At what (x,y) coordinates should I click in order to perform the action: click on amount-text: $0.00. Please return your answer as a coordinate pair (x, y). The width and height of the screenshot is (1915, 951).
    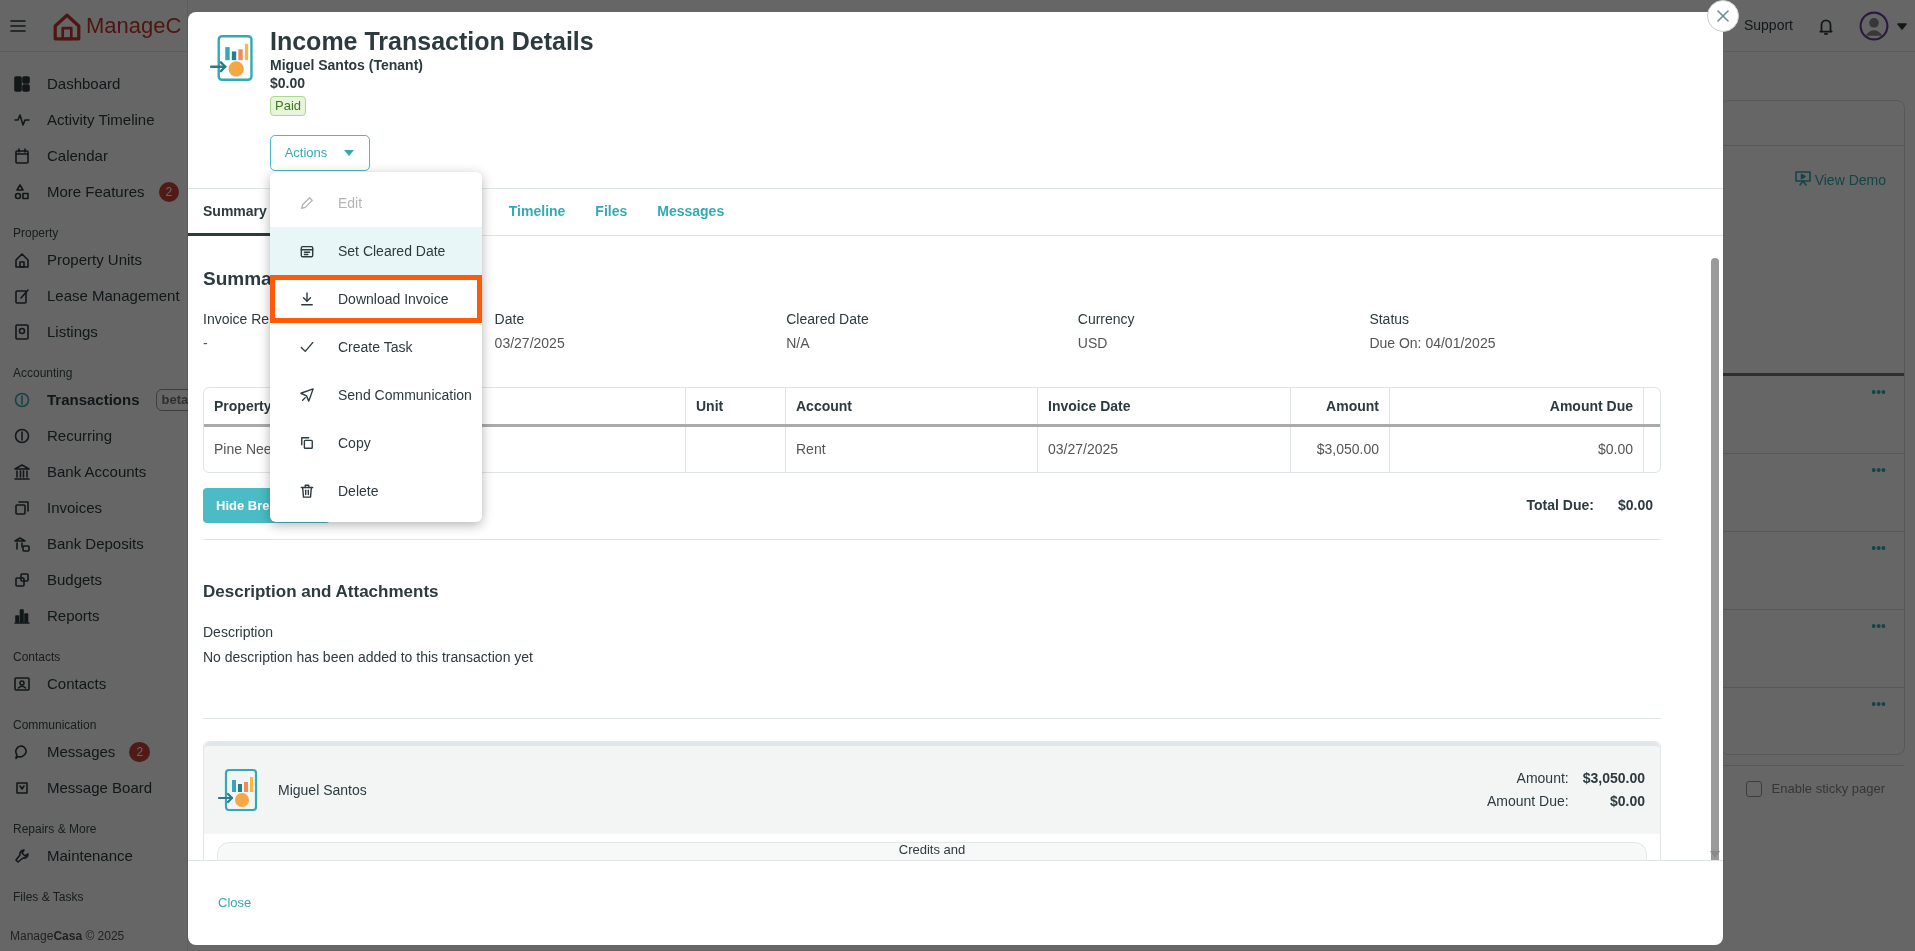
    Looking at the image, I should click on (288, 83).